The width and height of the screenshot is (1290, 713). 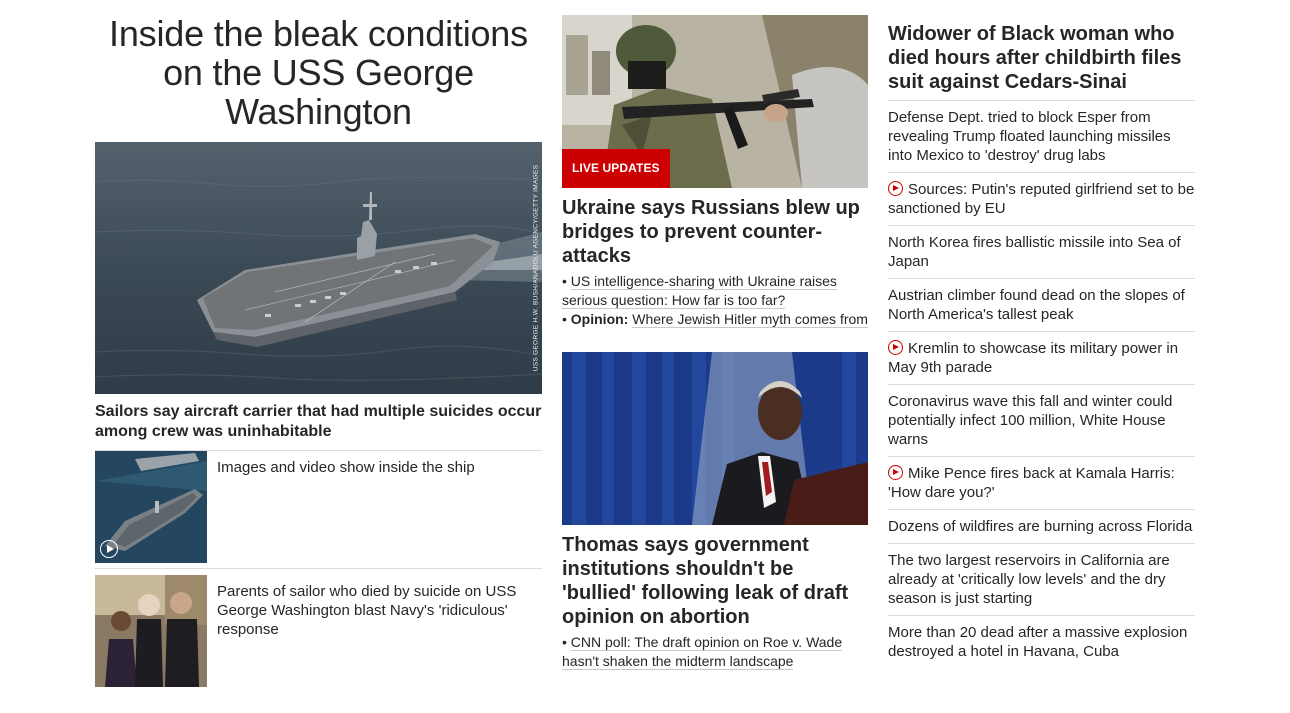 I want to click on family-thumbnail-illustration, so click(x=151, y=631).